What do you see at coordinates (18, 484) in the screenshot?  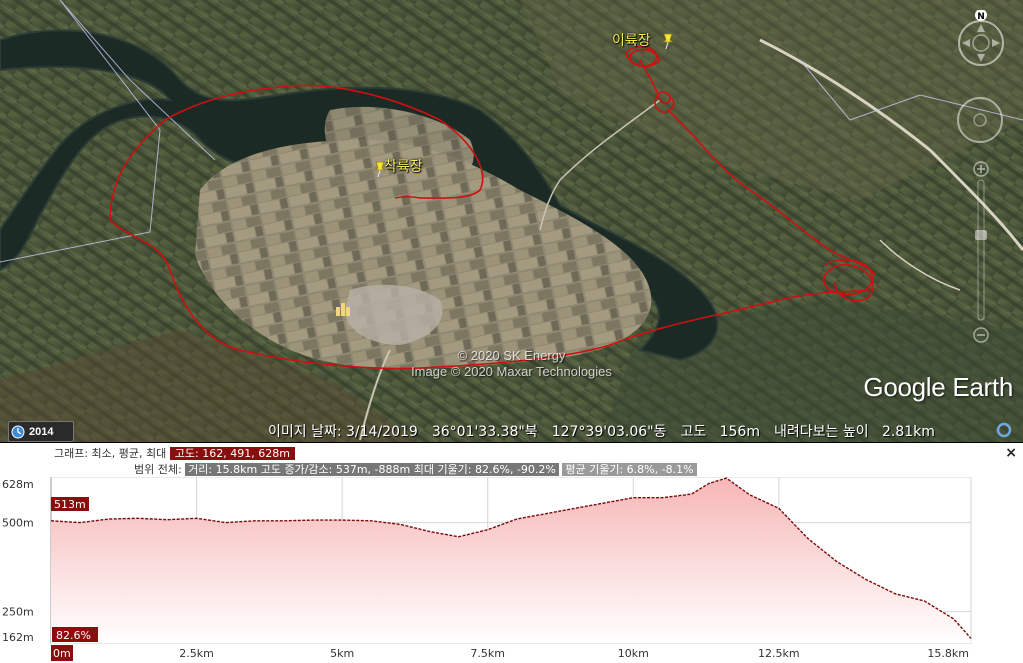 I see `y-tick-label: 628m` at bounding box center [18, 484].